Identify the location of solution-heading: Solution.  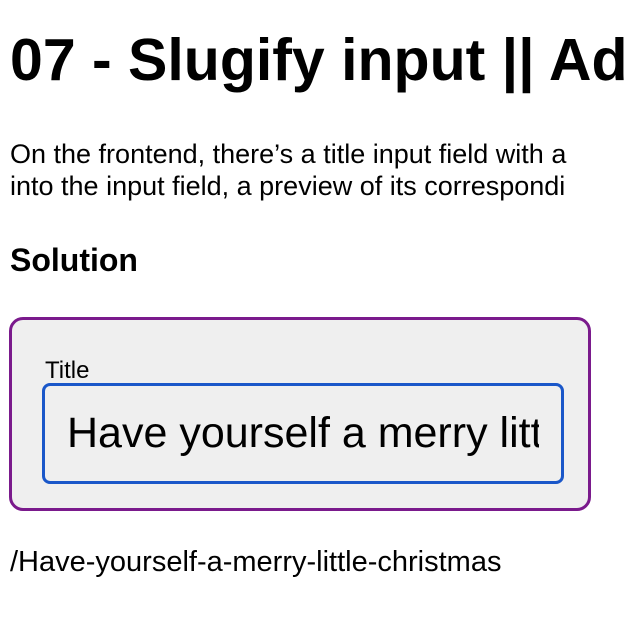
(74, 260).